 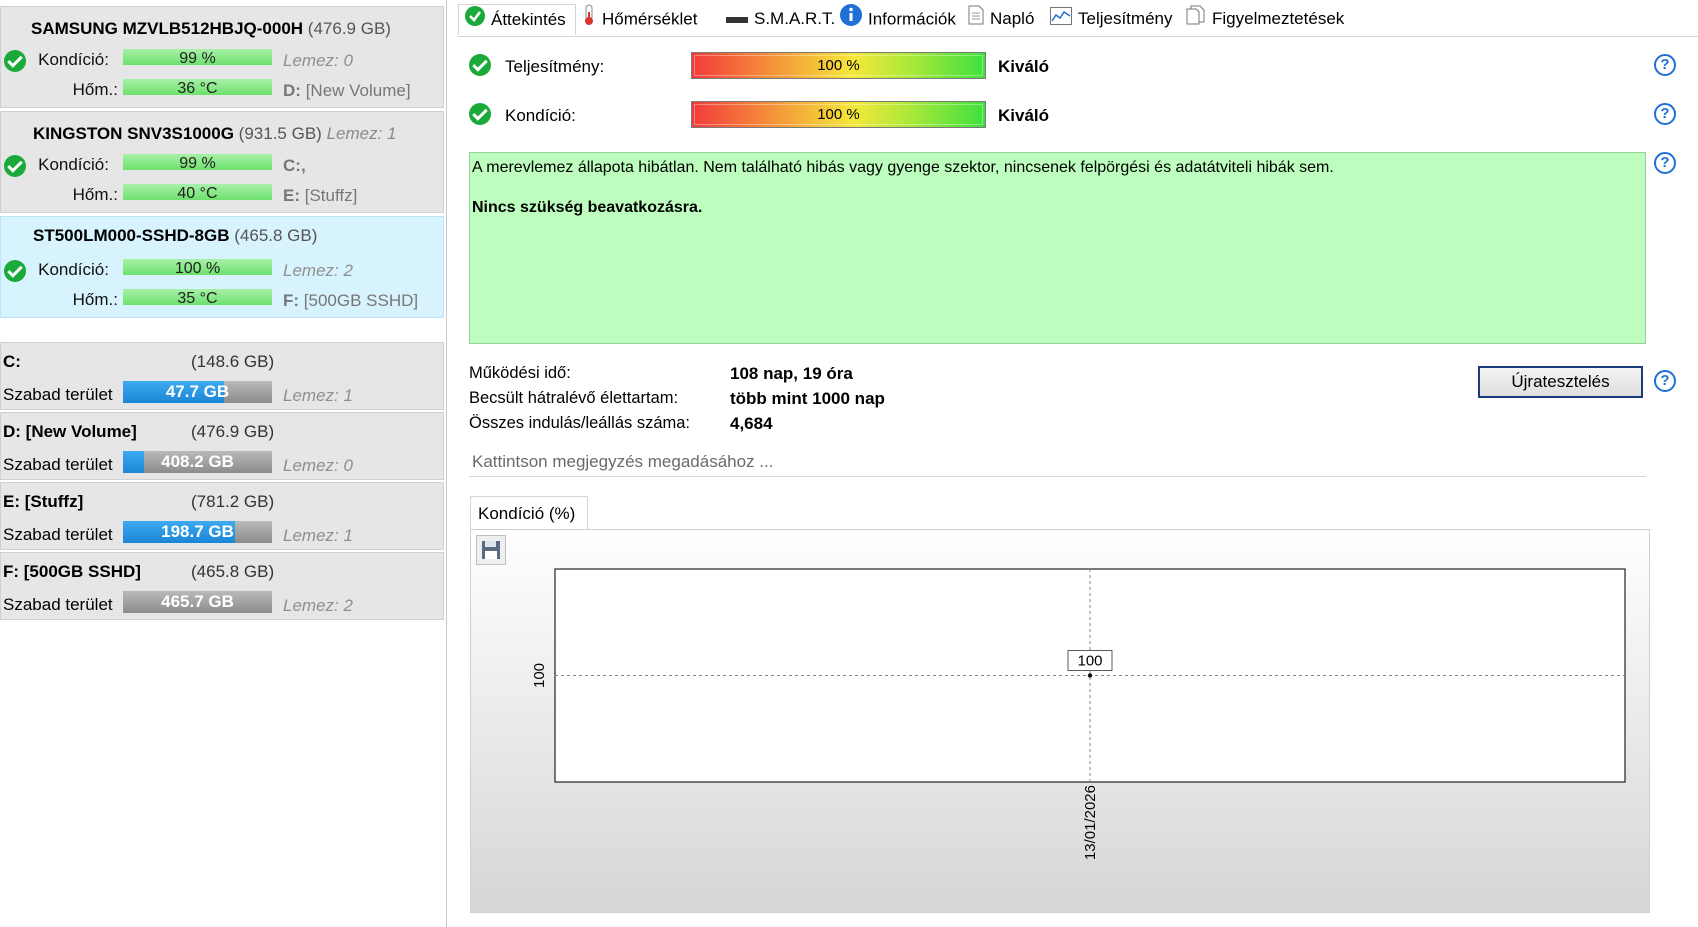 I want to click on y-tick-label: 100, so click(x=539, y=675).